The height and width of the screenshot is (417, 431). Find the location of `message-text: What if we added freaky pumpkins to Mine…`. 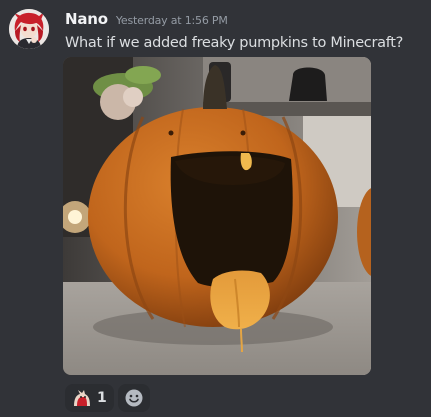

message-text: What if we added freaky pumpkins to Mine… is located at coordinates (234, 43).